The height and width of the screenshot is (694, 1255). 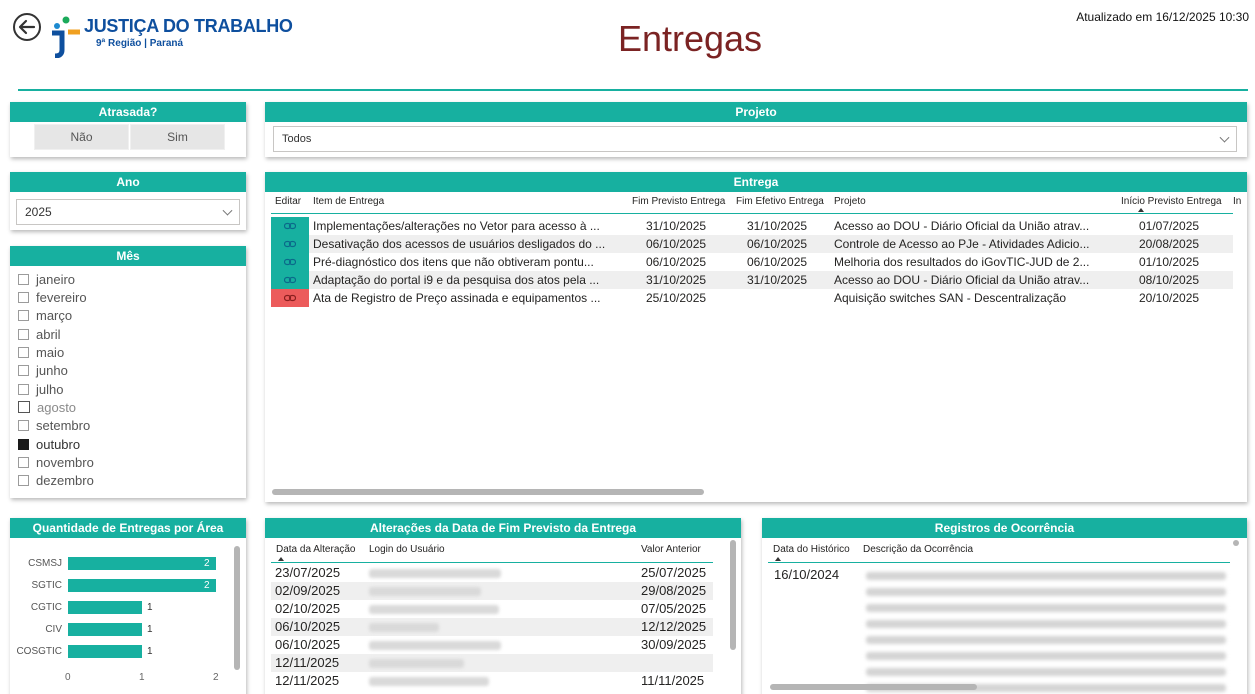 What do you see at coordinates (316, 549) in the screenshot?
I see `col-header-data-alteracao: Data da Alteração` at bounding box center [316, 549].